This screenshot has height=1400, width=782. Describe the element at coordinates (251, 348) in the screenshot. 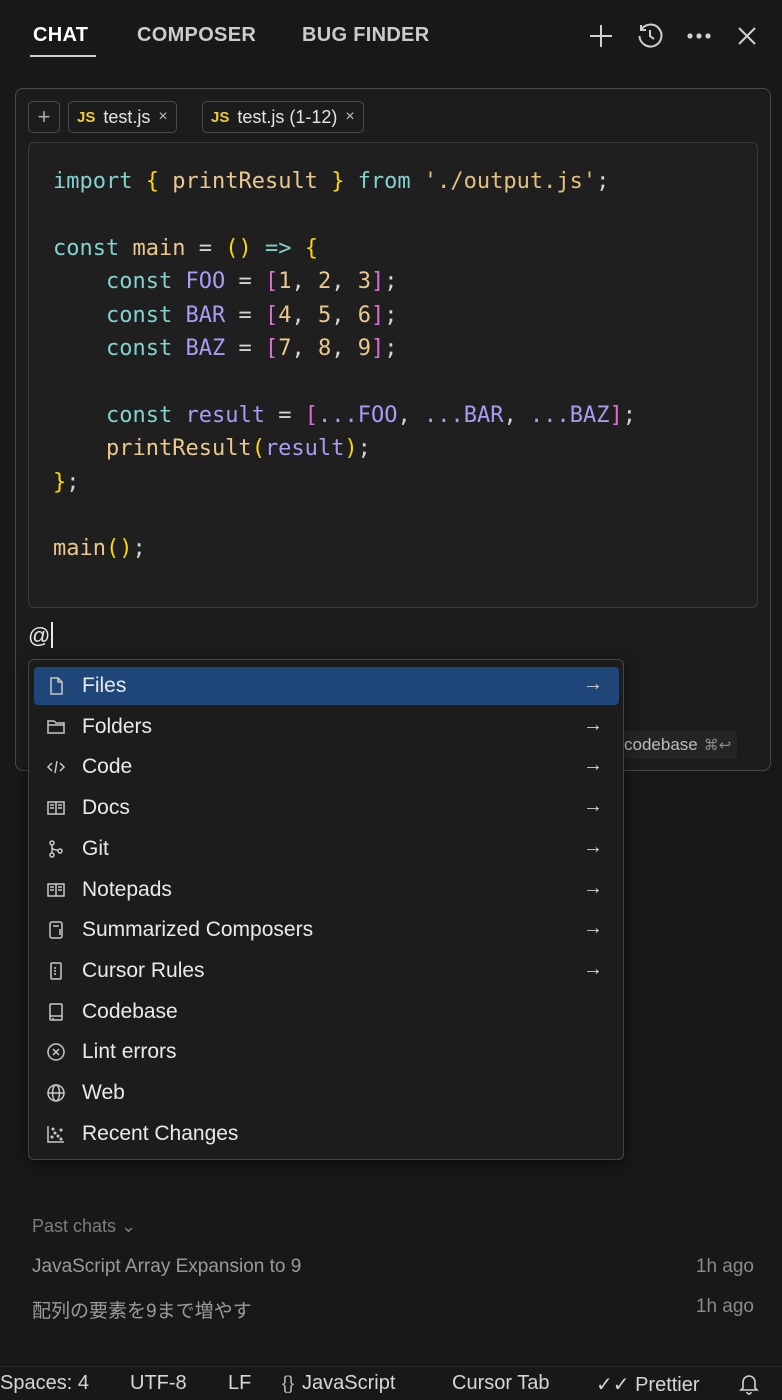

I see `code-line: const BAZ = [7, 8, 9];` at that location.